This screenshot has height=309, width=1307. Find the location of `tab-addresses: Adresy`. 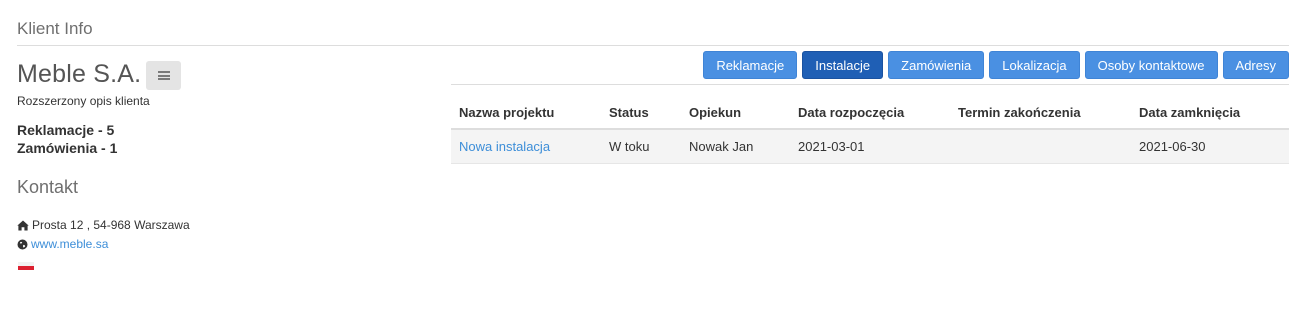

tab-addresses: Adresy is located at coordinates (1255, 65).